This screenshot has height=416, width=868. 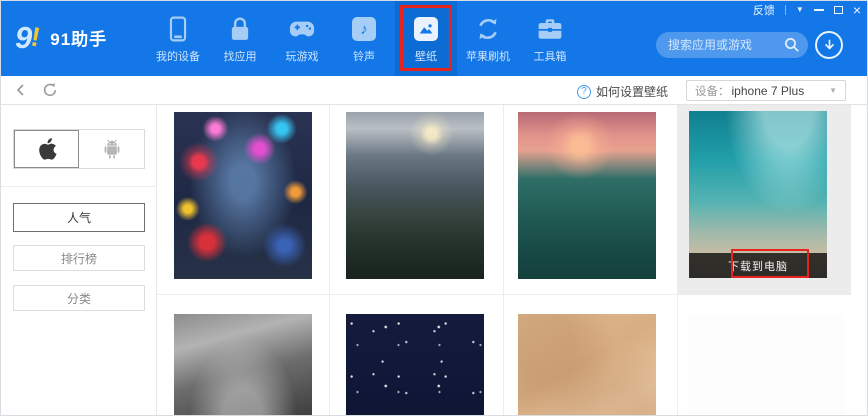 I want to click on apple-icon, so click(x=47, y=149).